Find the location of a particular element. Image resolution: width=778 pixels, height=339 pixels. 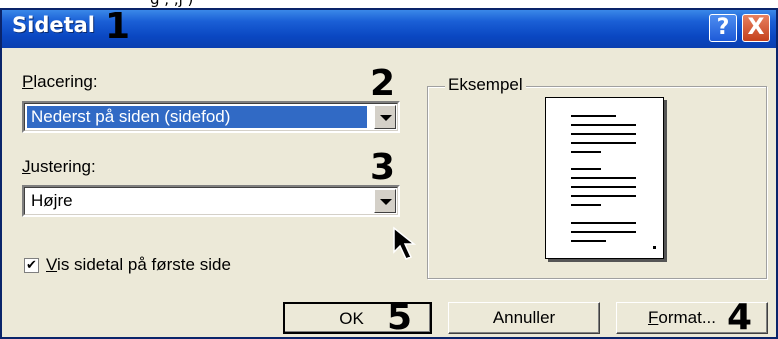

callout-1: 1 is located at coordinates (118, 26).